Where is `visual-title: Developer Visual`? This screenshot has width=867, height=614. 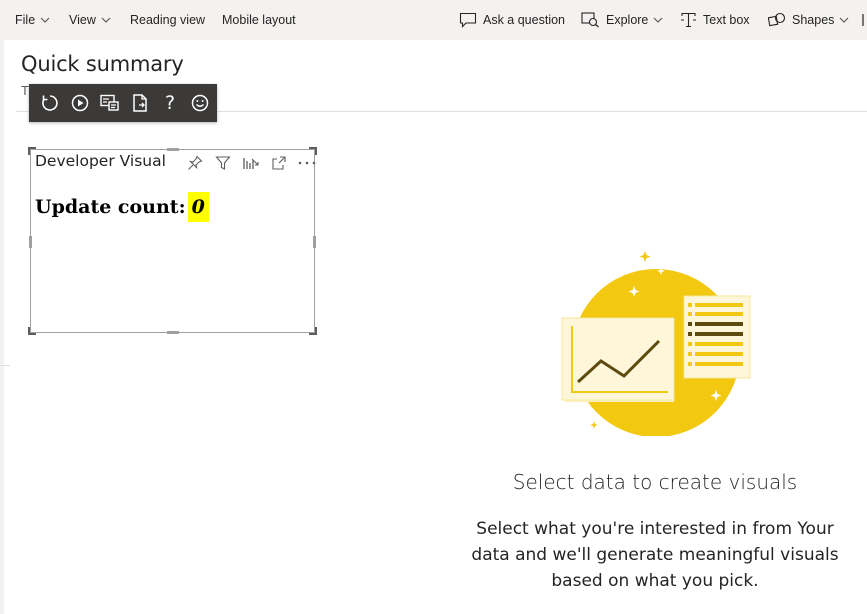
visual-title: Developer Visual is located at coordinates (100, 161).